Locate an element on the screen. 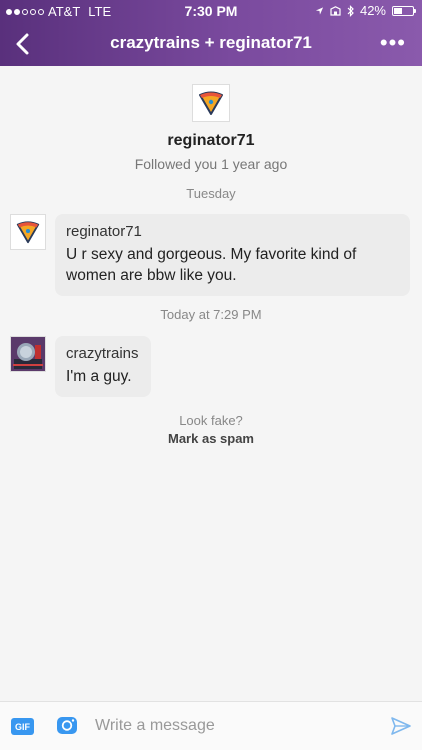  bluetooth-icon is located at coordinates (350, 10).